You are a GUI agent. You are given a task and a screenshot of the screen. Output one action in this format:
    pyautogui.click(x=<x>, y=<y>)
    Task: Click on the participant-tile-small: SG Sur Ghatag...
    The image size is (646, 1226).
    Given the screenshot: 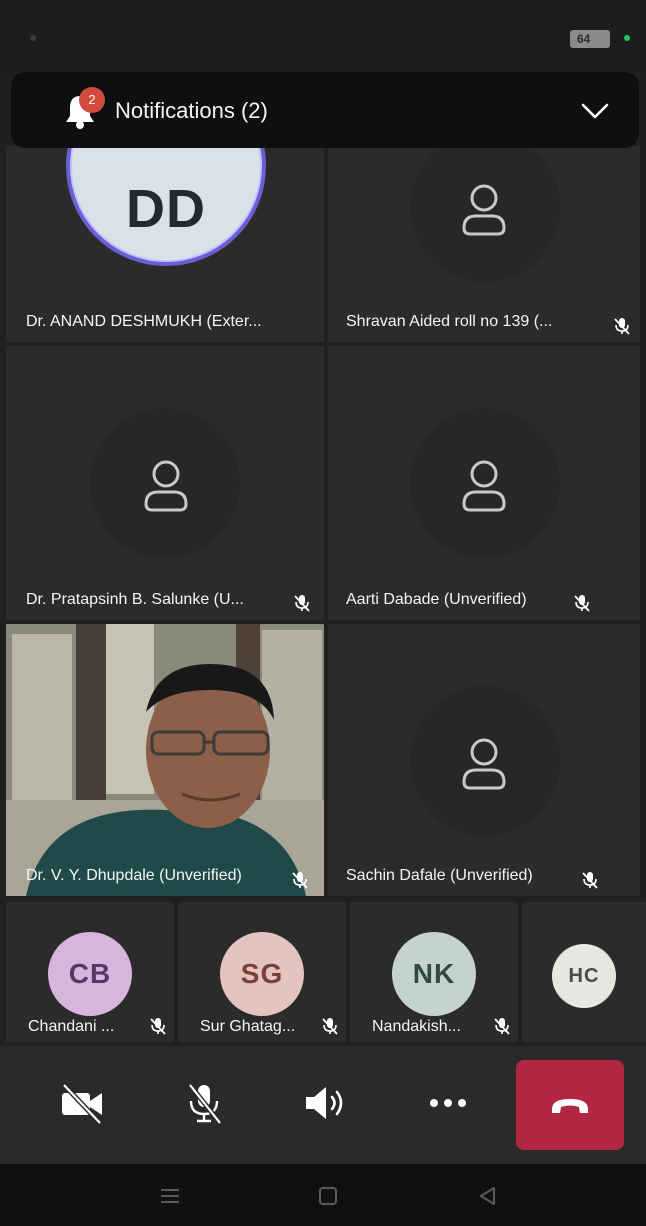 What is the action you would take?
    pyautogui.click(x=262, y=972)
    